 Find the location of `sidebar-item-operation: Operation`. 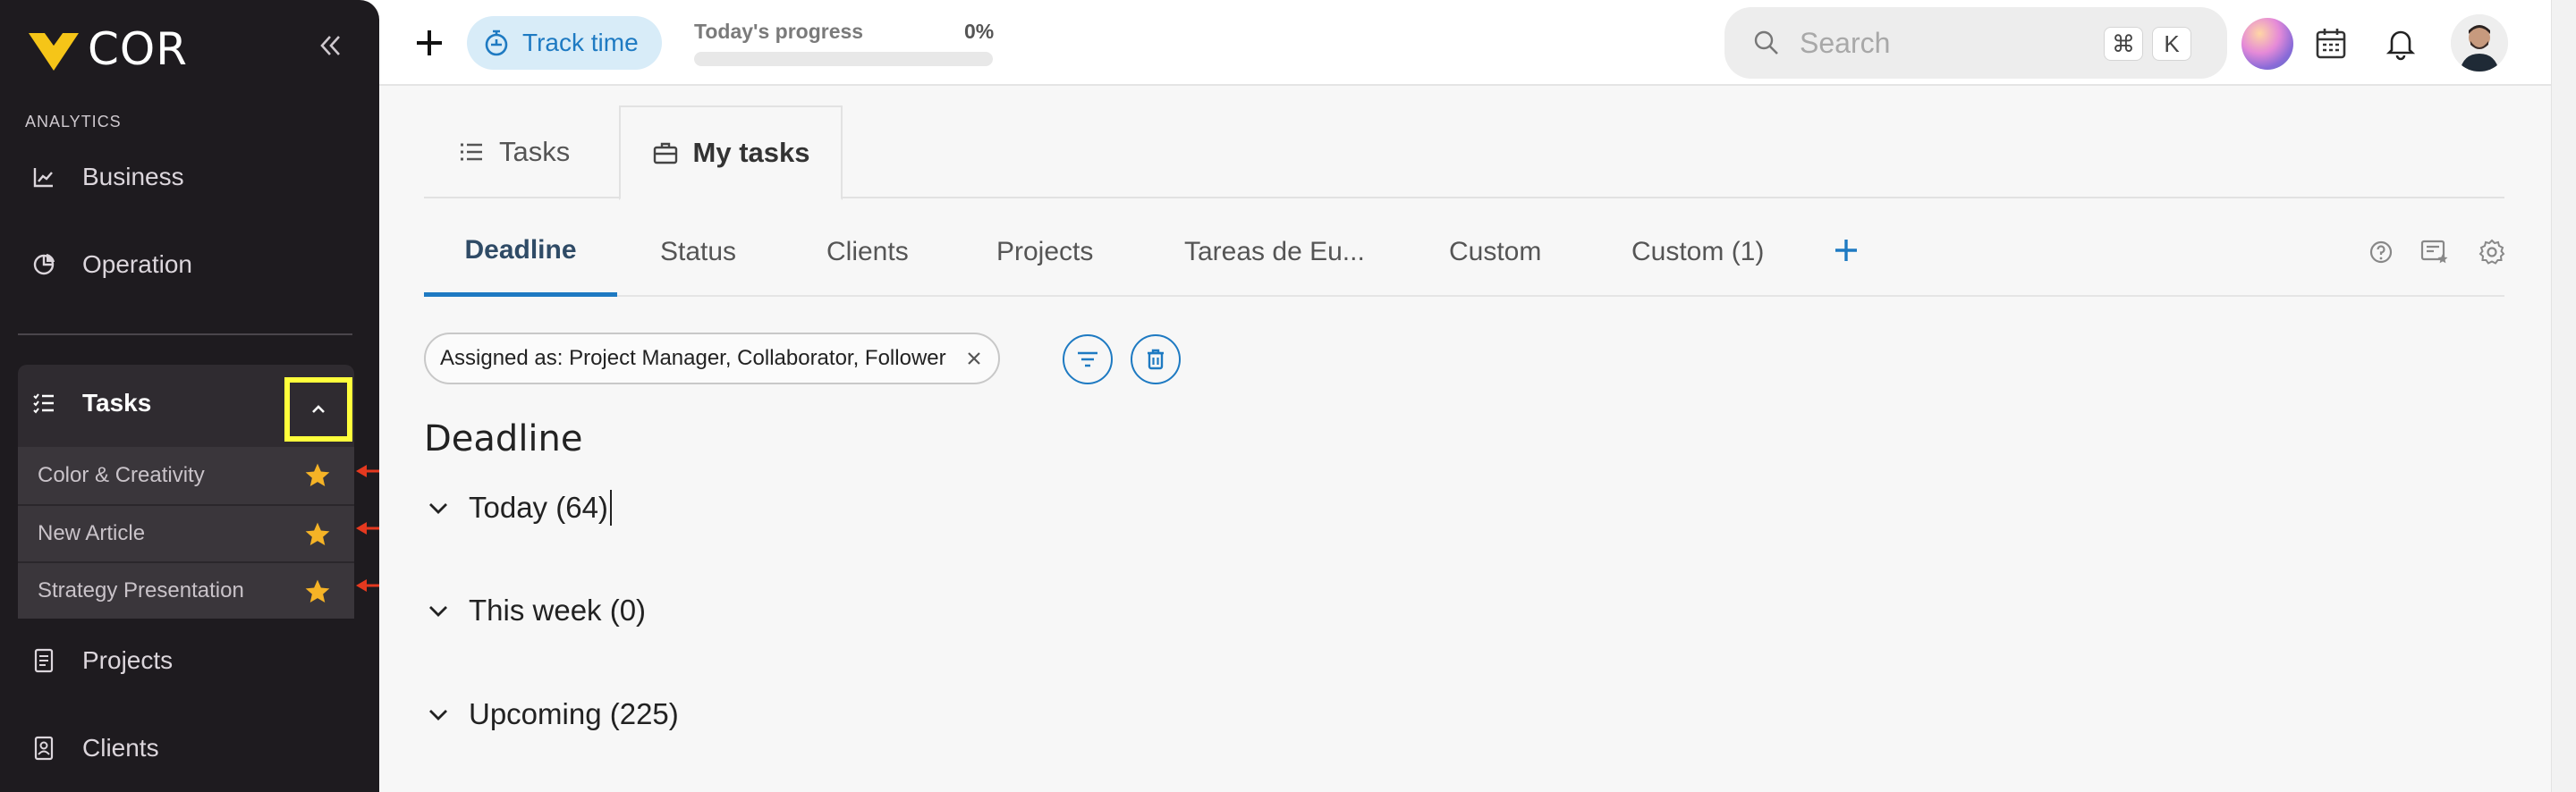

sidebar-item-operation: Operation is located at coordinates (186, 264).